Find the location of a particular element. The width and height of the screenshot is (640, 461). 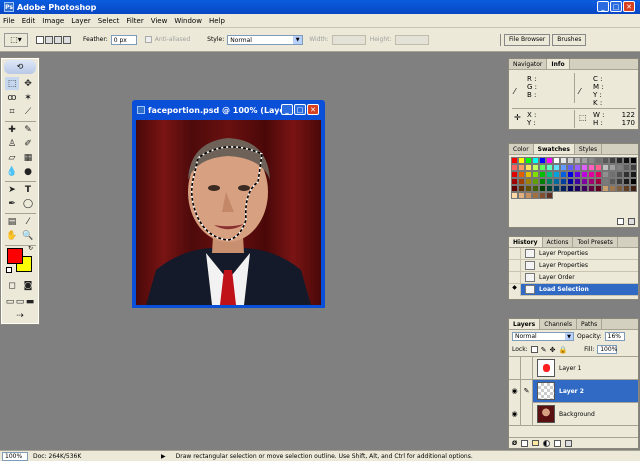

swatch-grid is located at coordinates (574, 186).